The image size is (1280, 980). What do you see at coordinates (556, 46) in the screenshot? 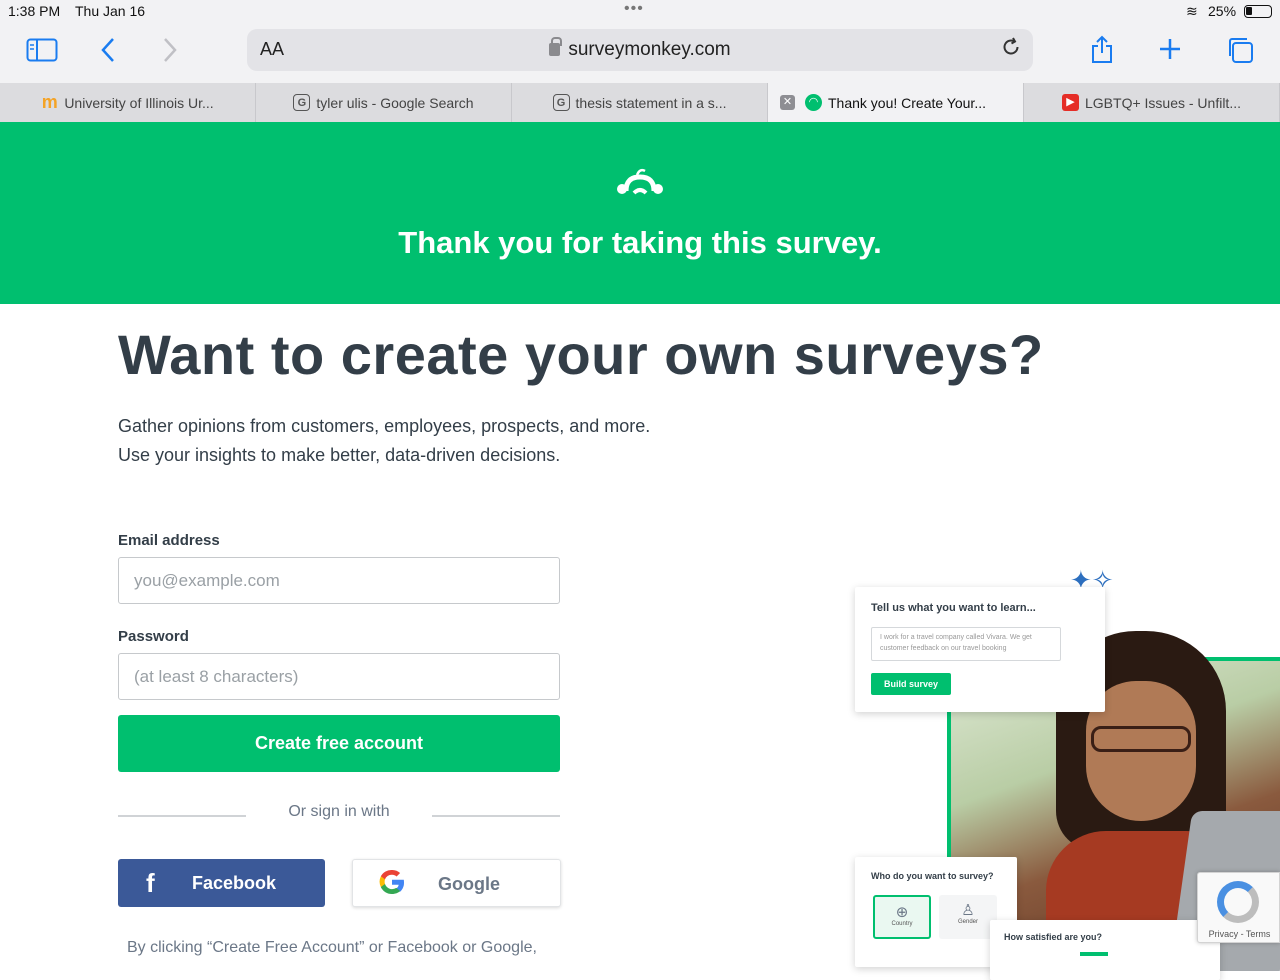
I see `lock-icon` at bounding box center [556, 46].